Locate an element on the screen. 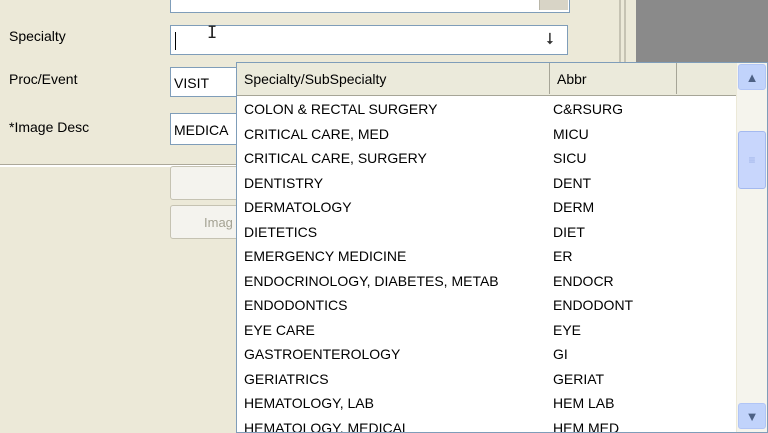 The width and height of the screenshot is (768, 433). chevron-up-icon: ▲ is located at coordinates (752, 77).